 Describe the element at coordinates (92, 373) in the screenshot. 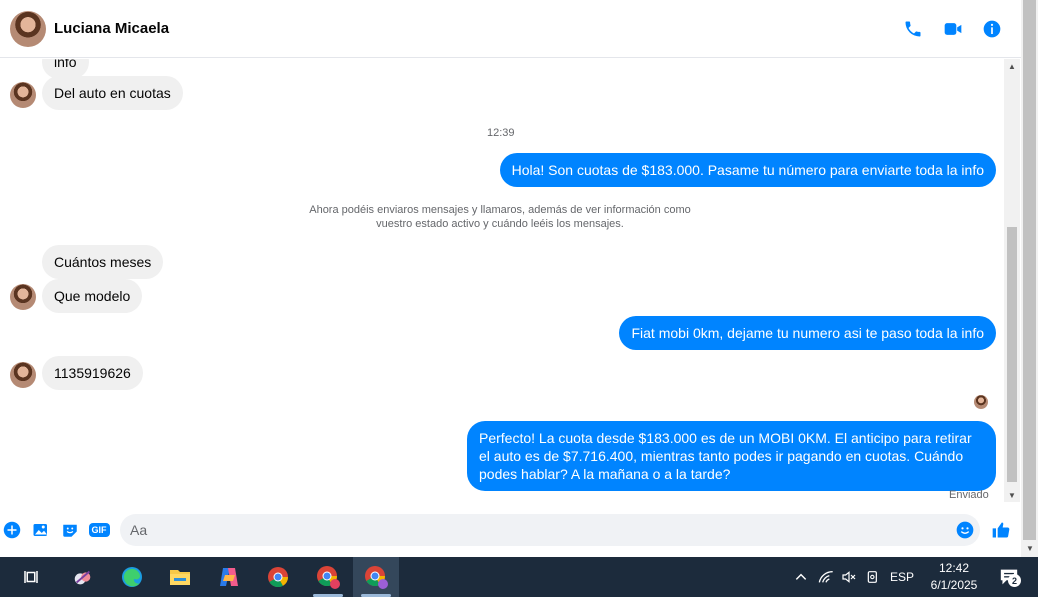

I see `message-bubble-incoming: 1135919626` at that location.